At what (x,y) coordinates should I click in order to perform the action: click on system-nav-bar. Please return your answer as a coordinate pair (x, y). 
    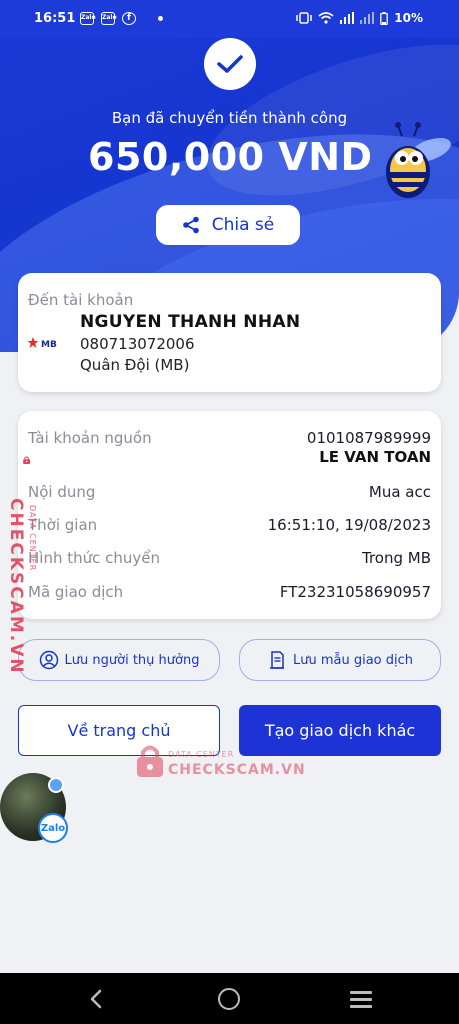
    Looking at the image, I should click on (229, 998).